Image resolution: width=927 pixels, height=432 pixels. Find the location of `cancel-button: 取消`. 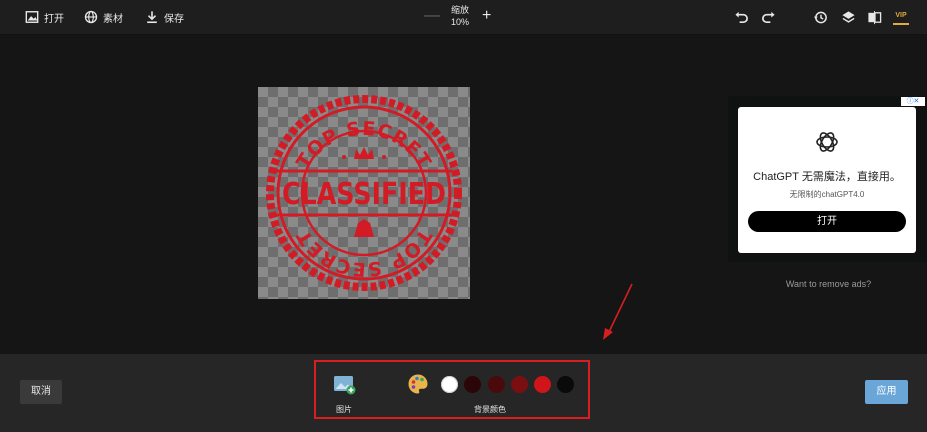

cancel-button: 取消 is located at coordinates (41, 392).